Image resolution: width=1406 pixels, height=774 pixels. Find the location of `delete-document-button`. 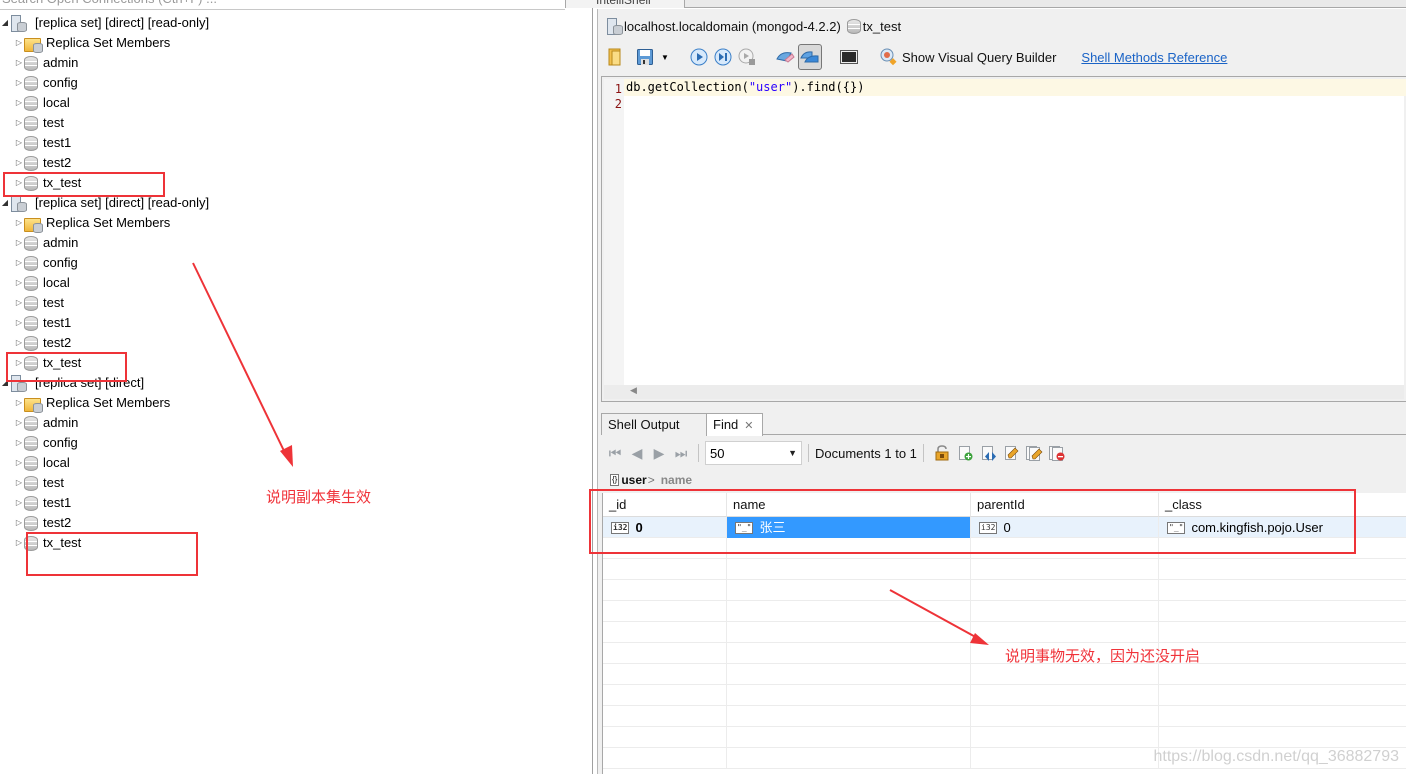

delete-document-button is located at coordinates (1056, 453).